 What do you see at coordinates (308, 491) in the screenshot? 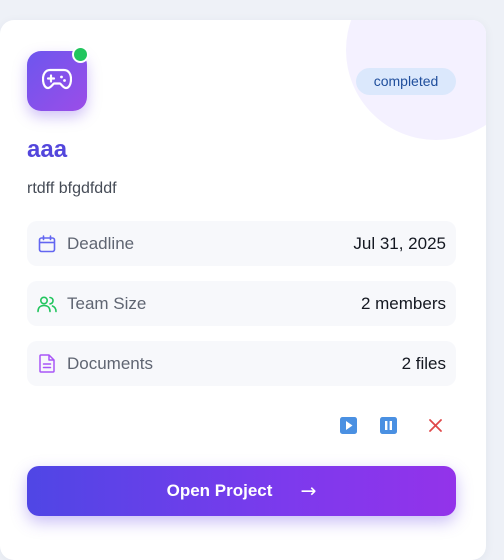
I see `arrow-right-icon: →` at bounding box center [308, 491].